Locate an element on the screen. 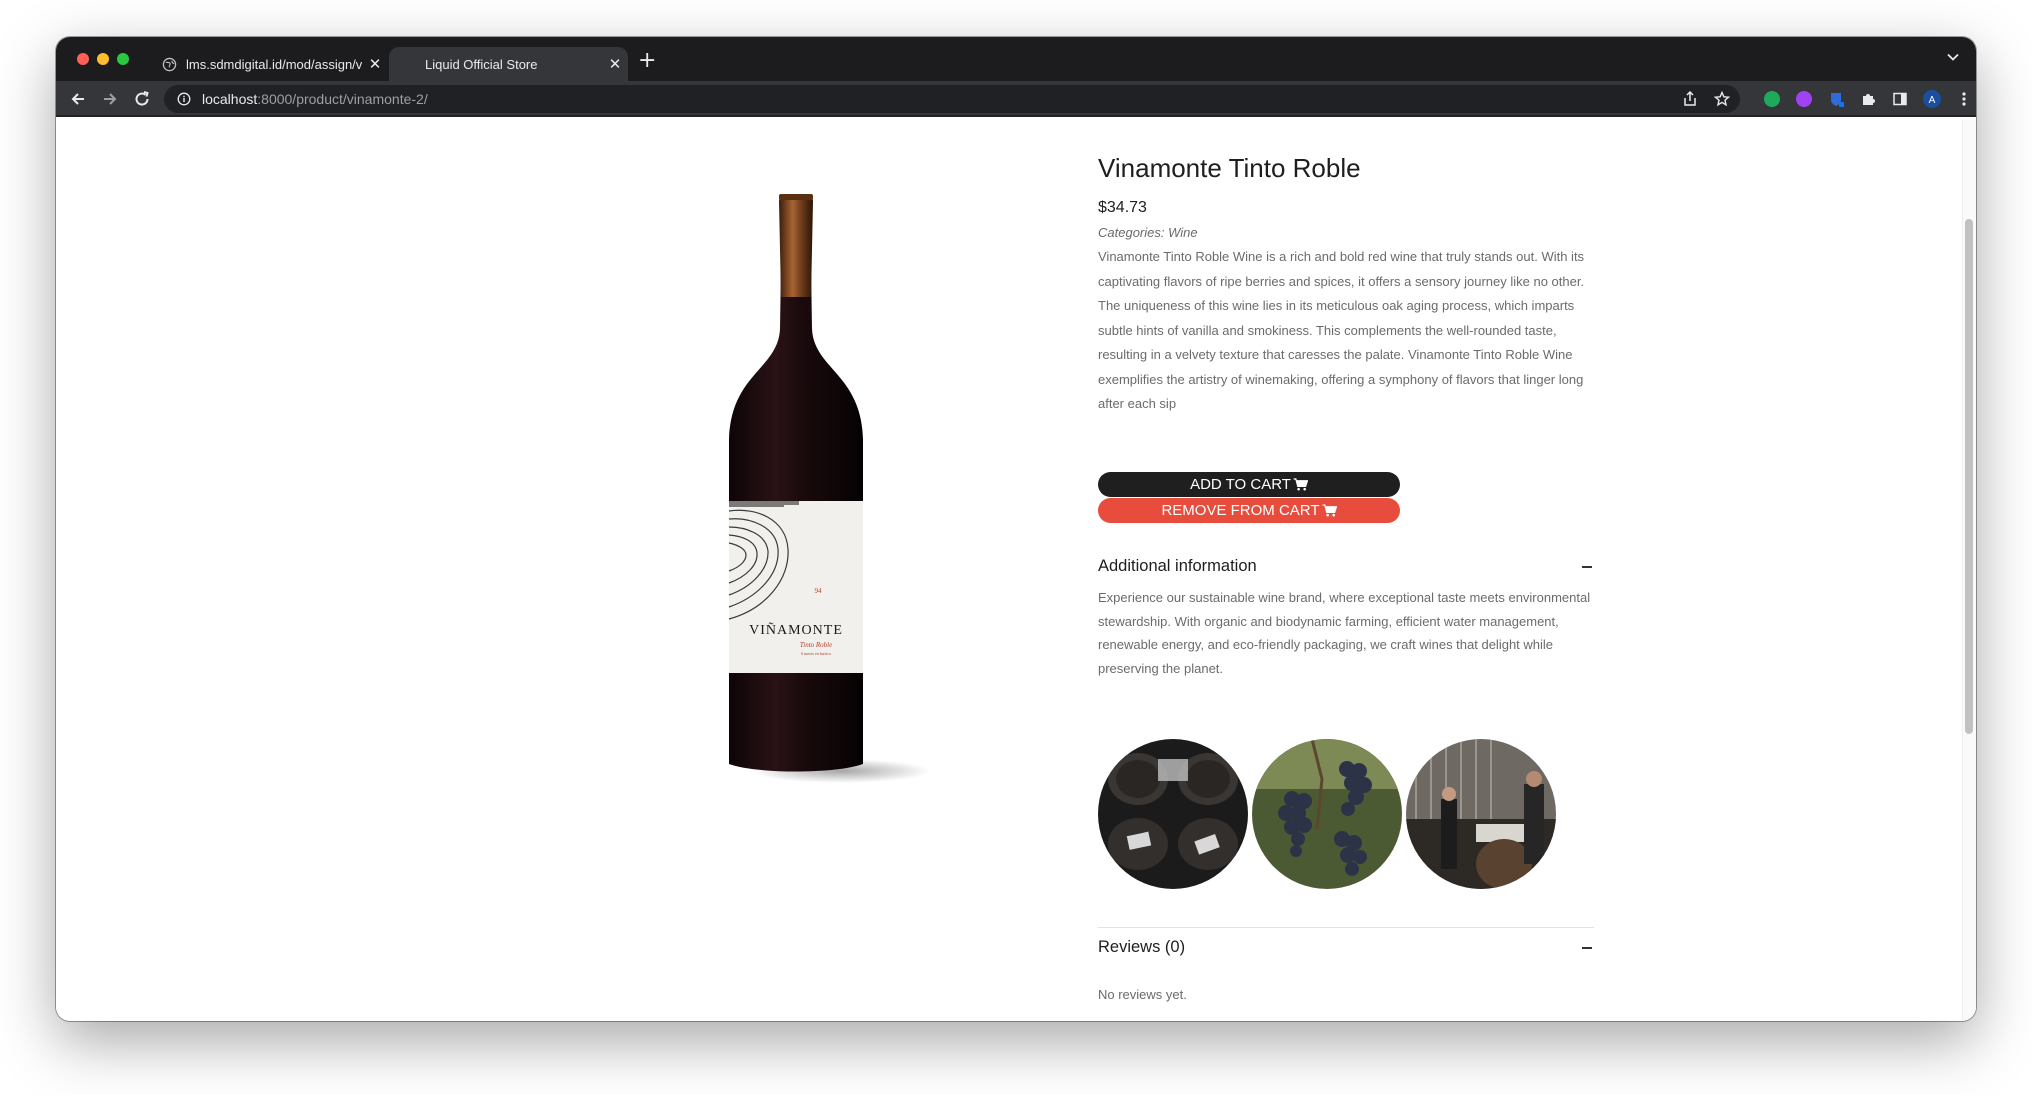 The width and height of the screenshot is (2032, 1095). tab-lms: lms.sdmdigital.id/mod/assign/v ✕ is located at coordinates (270, 64).